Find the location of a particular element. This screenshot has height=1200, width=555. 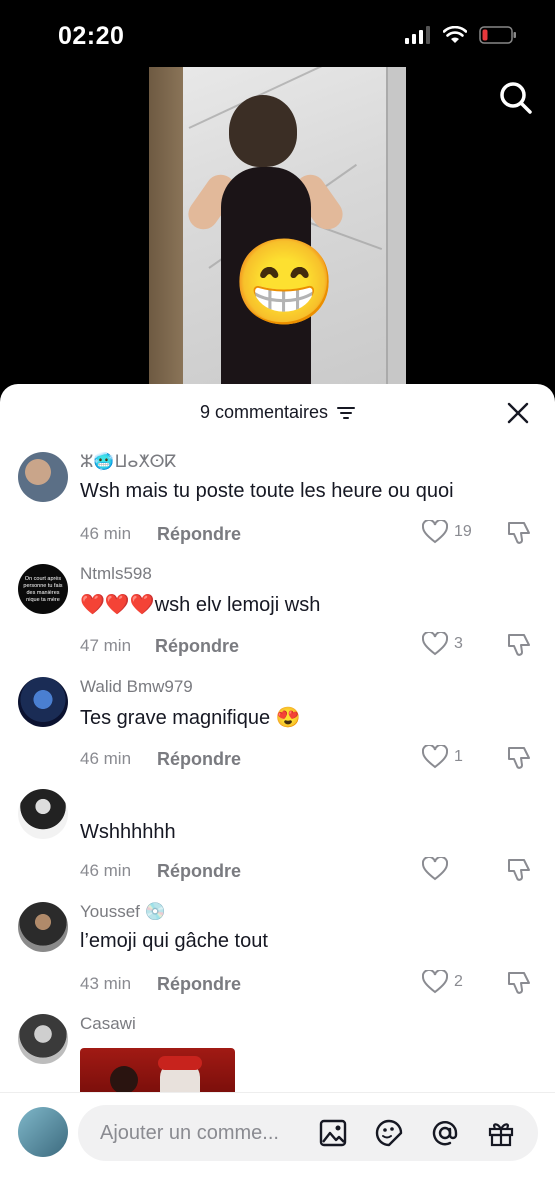

like-button: 19 is located at coordinates (447, 532).